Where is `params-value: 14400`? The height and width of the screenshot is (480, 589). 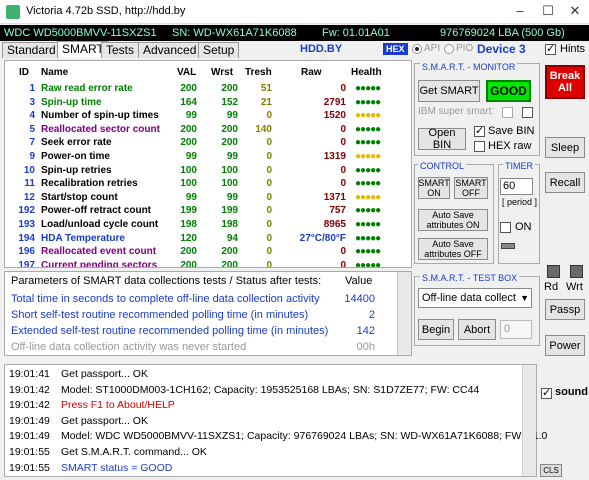
params-value: 14400 is located at coordinates (359, 299).